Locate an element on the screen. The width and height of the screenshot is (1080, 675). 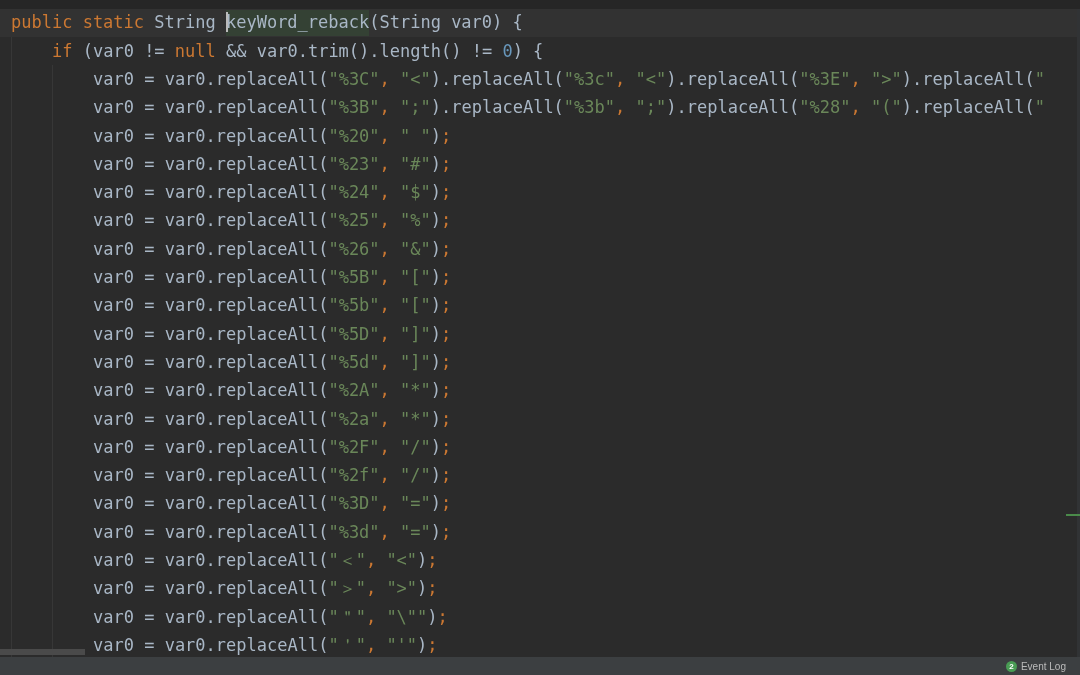
code-line: var0 = var0.replaceAll("%25", "%"); is located at coordinates (272, 221).